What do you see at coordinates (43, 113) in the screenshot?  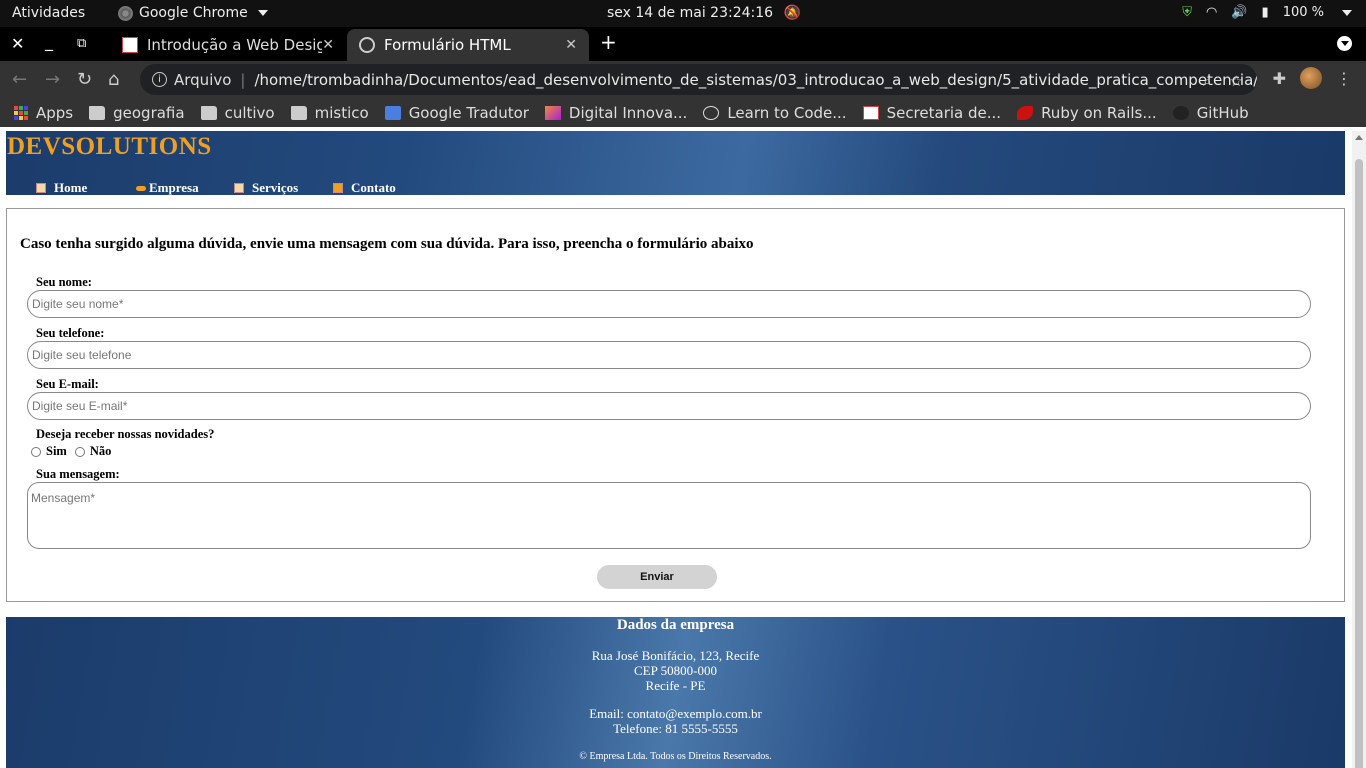 I see `bookmark-apps: Apps` at bounding box center [43, 113].